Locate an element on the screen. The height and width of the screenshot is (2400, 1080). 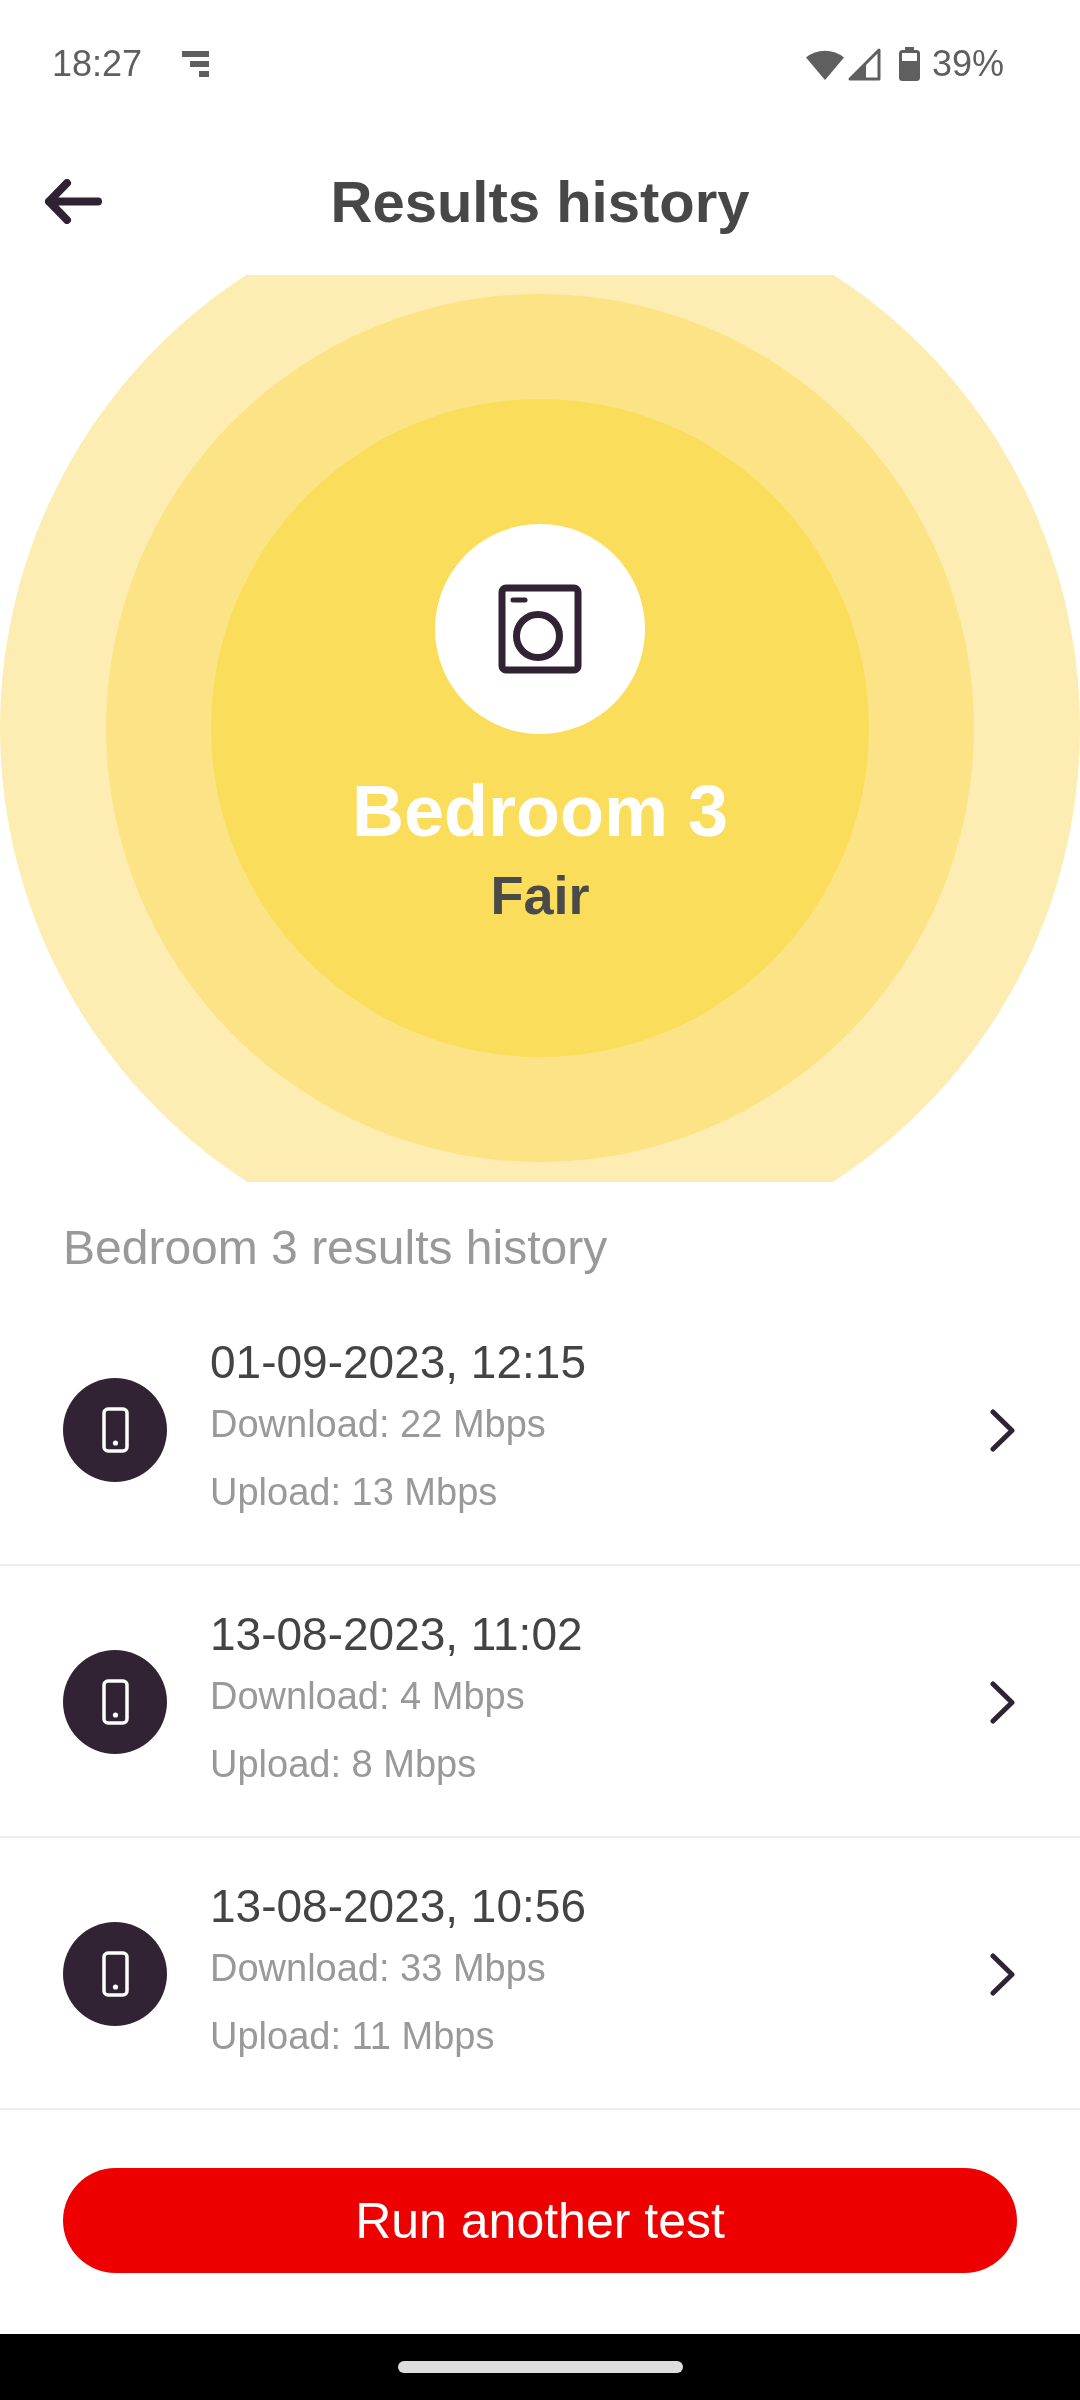
result-row: 01-09-2023, 12:15 Download: 22 Mbps Upload: 13 Mbps is located at coordinates (540, 1430).